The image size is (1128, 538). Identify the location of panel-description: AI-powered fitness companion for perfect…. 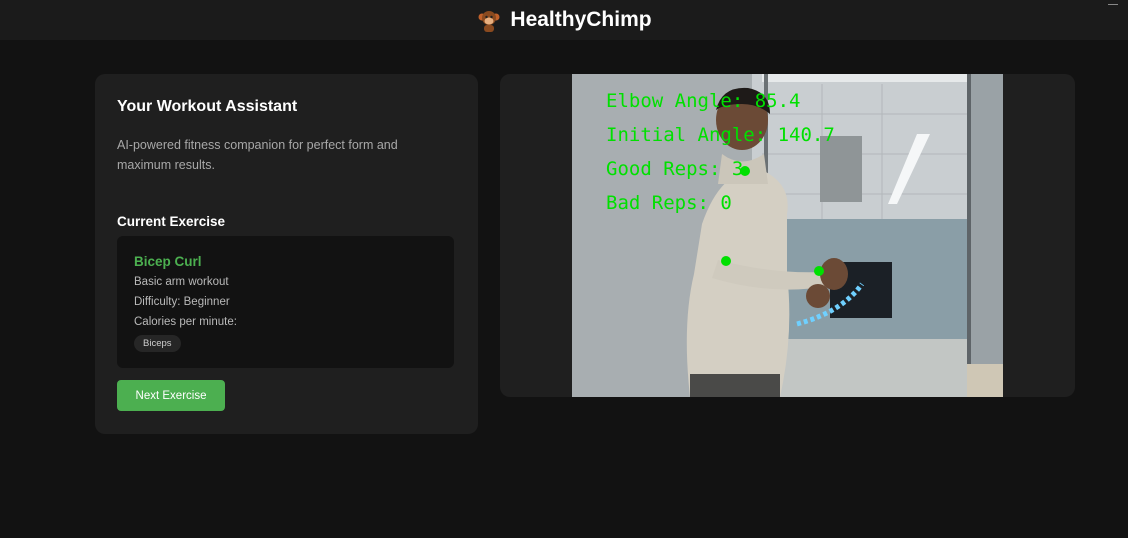
(257, 155).